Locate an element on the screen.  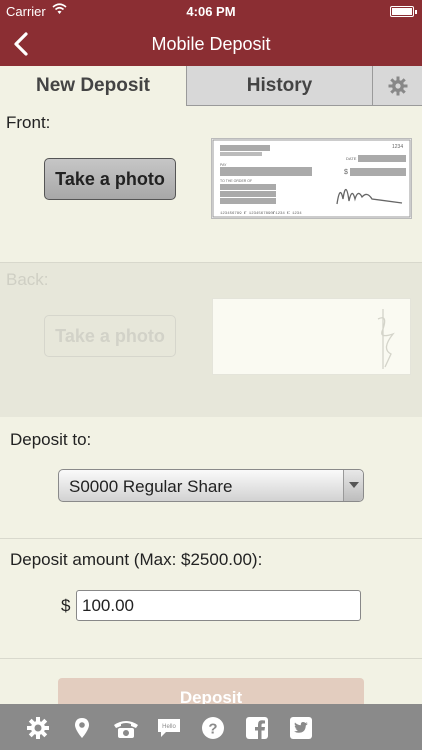
deposit-amount-label: Deposit amount (Max: $2500.00): is located at coordinates (136, 559).